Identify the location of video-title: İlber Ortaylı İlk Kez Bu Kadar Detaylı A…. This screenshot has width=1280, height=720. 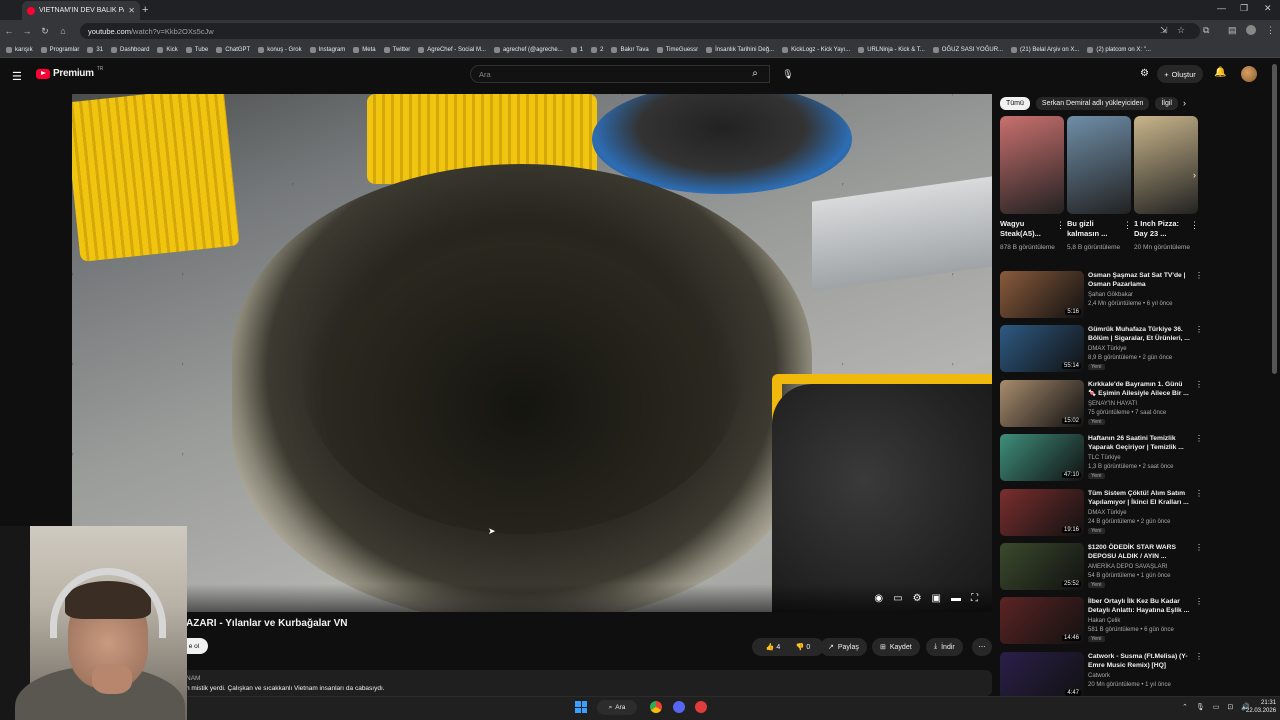
(1140, 606).